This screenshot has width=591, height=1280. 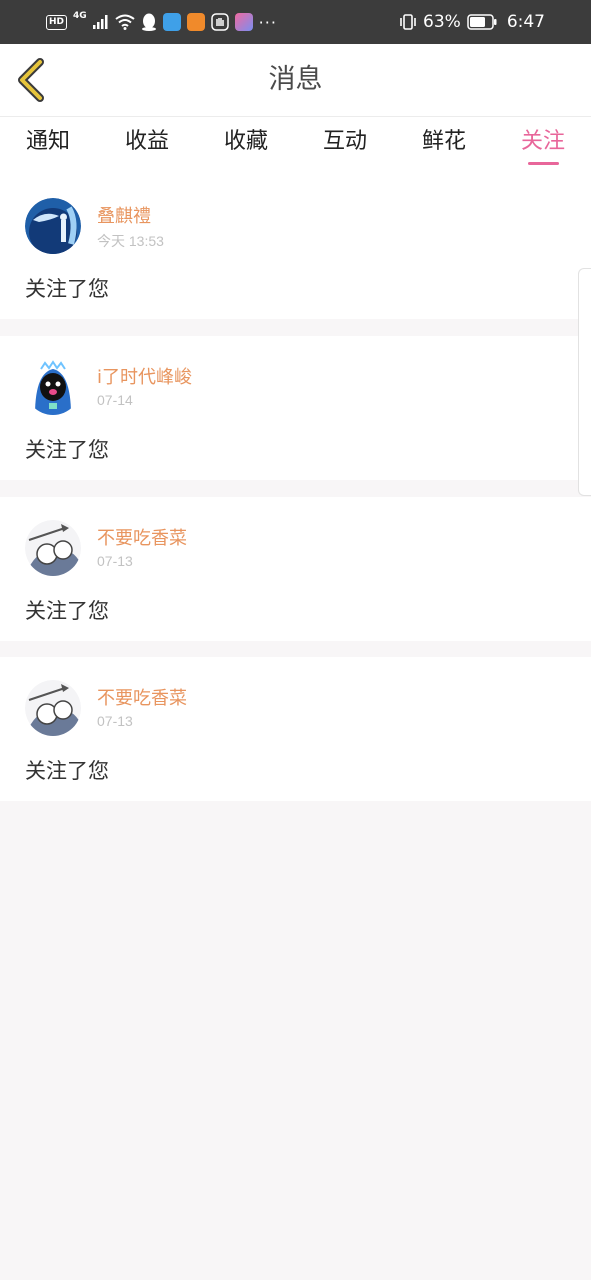 I want to click on sender-name: 叠麒禮, so click(x=124, y=215).